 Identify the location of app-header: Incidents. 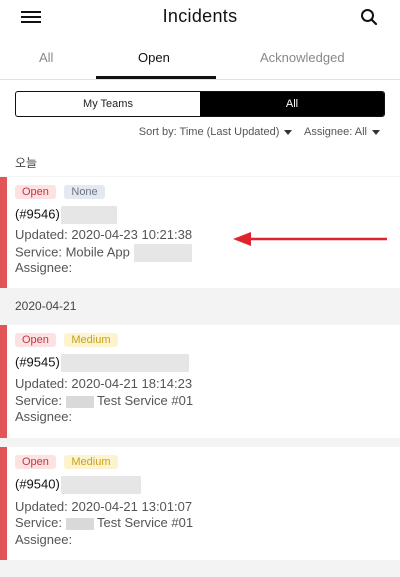
(200, 18).